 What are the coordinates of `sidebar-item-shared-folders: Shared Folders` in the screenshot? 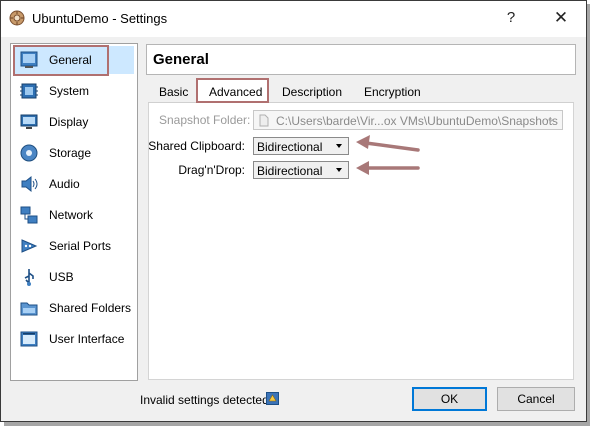 It's located at (74, 308).